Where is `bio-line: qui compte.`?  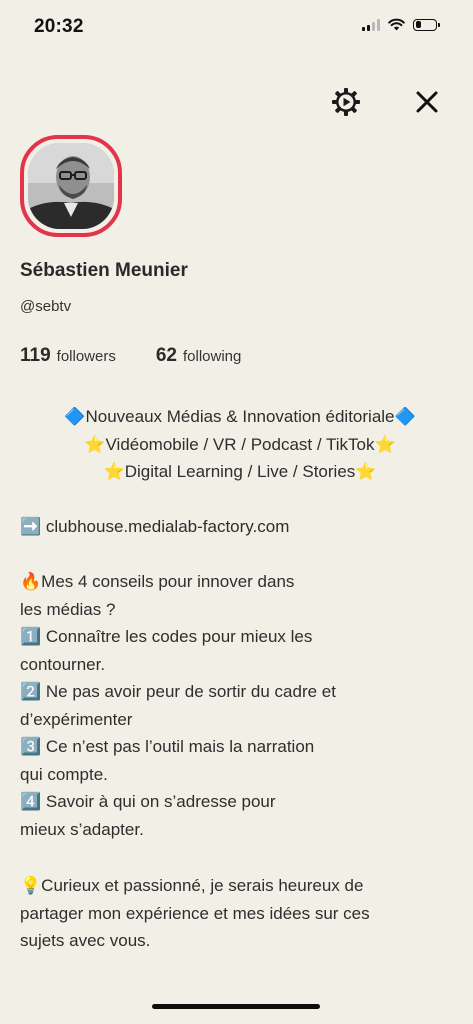
bio-line: qui compte. is located at coordinates (64, 774).